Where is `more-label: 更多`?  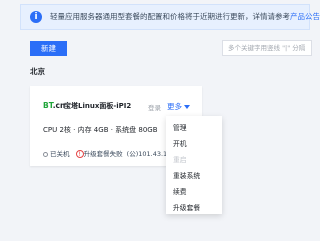
more-label: 更多 is located at coordinates (174, 106).